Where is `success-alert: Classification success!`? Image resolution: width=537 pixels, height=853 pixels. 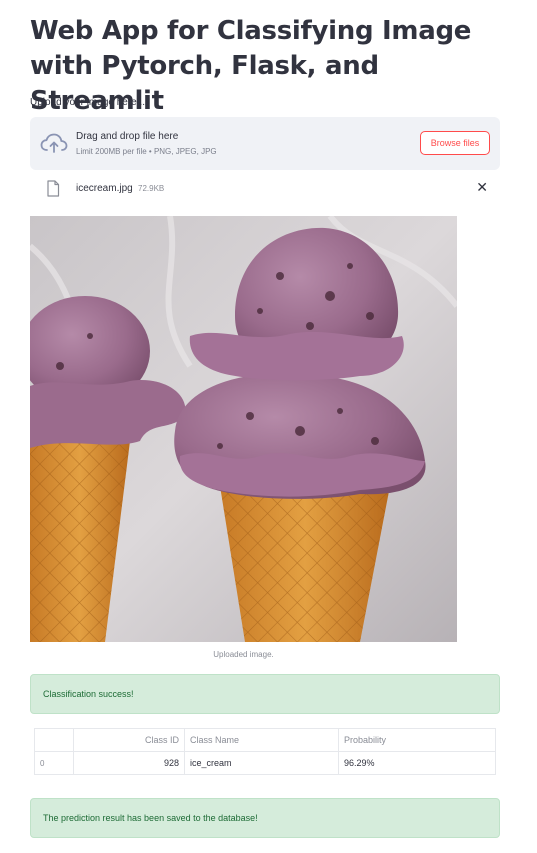
success-alert: Classification success! is located at coordinates (265, 694).